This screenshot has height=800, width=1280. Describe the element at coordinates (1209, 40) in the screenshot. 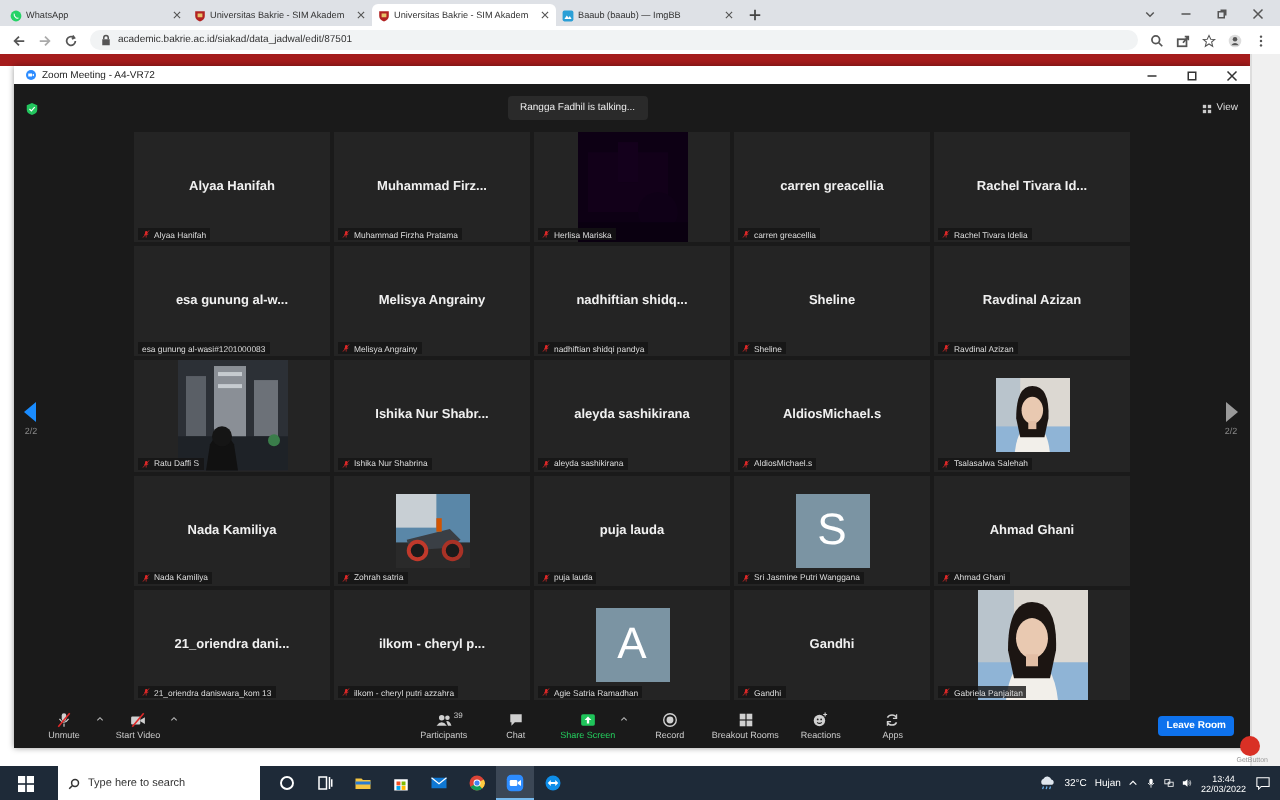

I see `star-icon` at that location.